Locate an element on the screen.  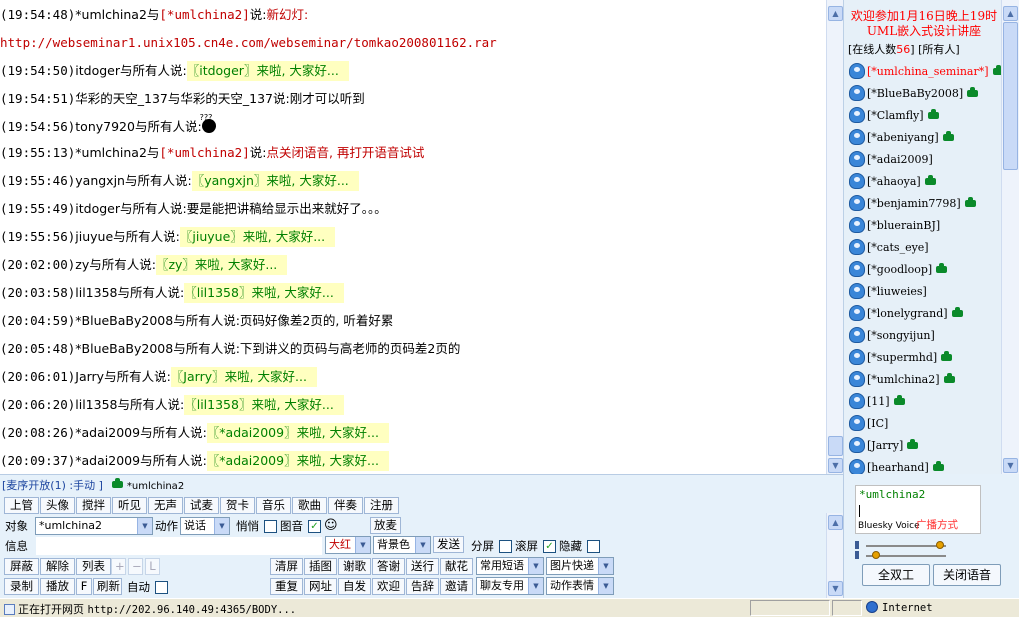
message-sender: jiuyue is located at coordinates (94, 236).